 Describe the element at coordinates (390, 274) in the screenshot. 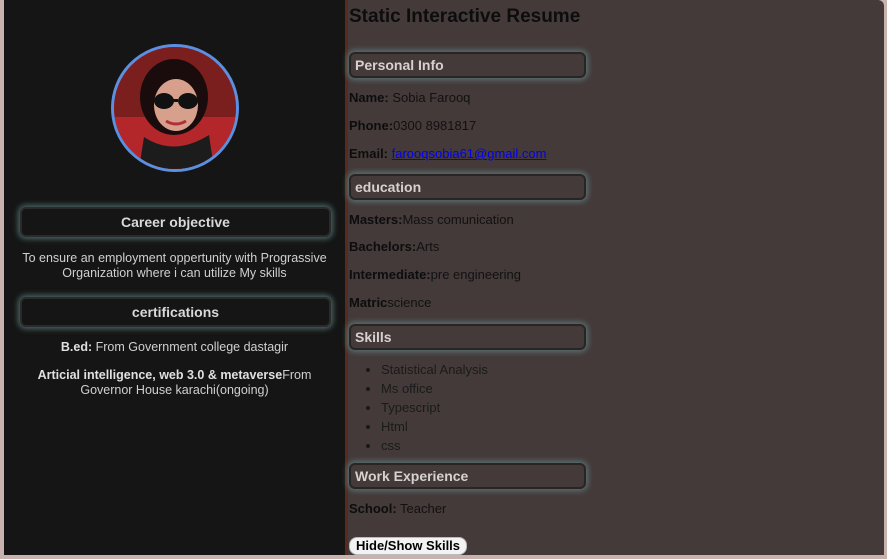

I see `education-label: Intermediate:` at that location.